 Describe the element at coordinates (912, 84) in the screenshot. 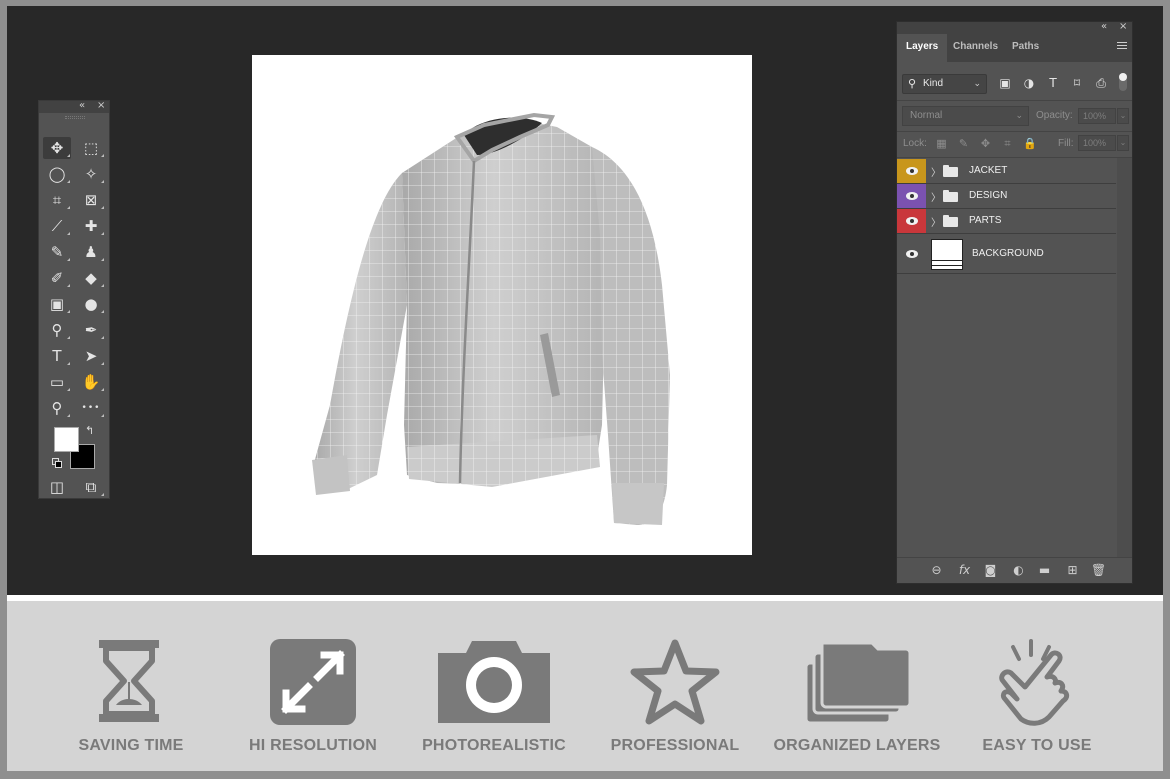

I see `search-icon: ⚲` at that location.